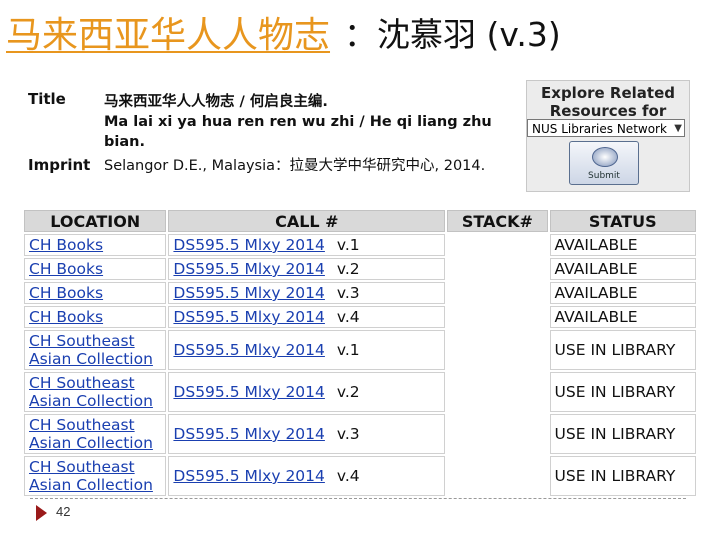  What do you see at coordinates (604, 176) in the screenshot?
I see `submit-button-label: Submit` at bounding box center [604, 176].